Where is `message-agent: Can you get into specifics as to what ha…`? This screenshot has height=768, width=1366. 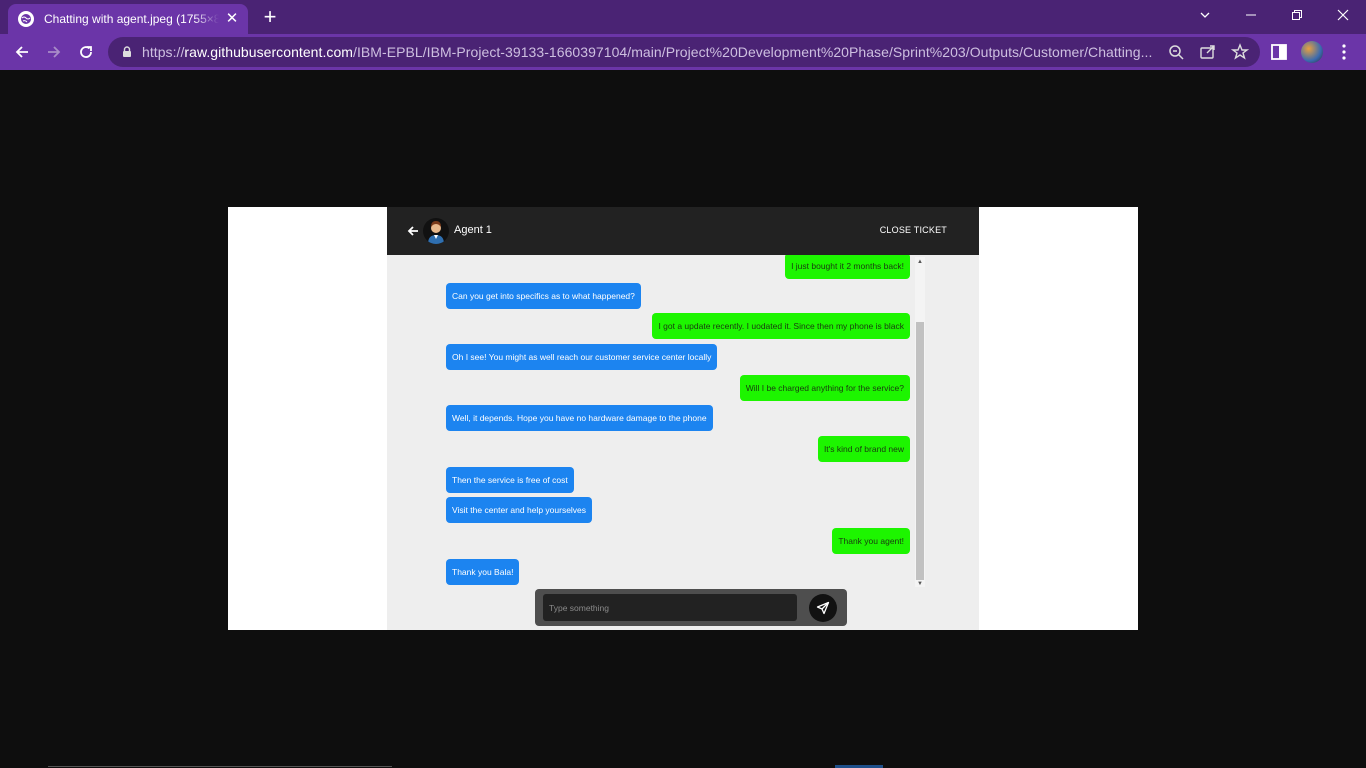
message-agent: Can you get into specifics as to what ha… is located at coordinates (543, 296).